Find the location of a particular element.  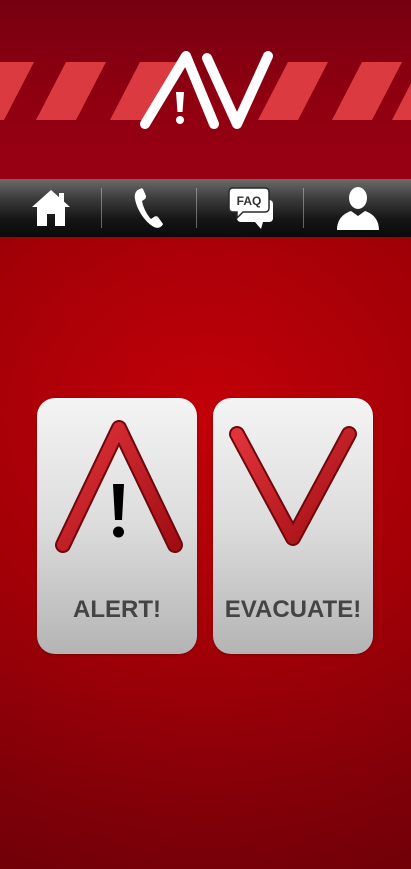

alert-label: ALERT! is located at coordinates (117, 609).